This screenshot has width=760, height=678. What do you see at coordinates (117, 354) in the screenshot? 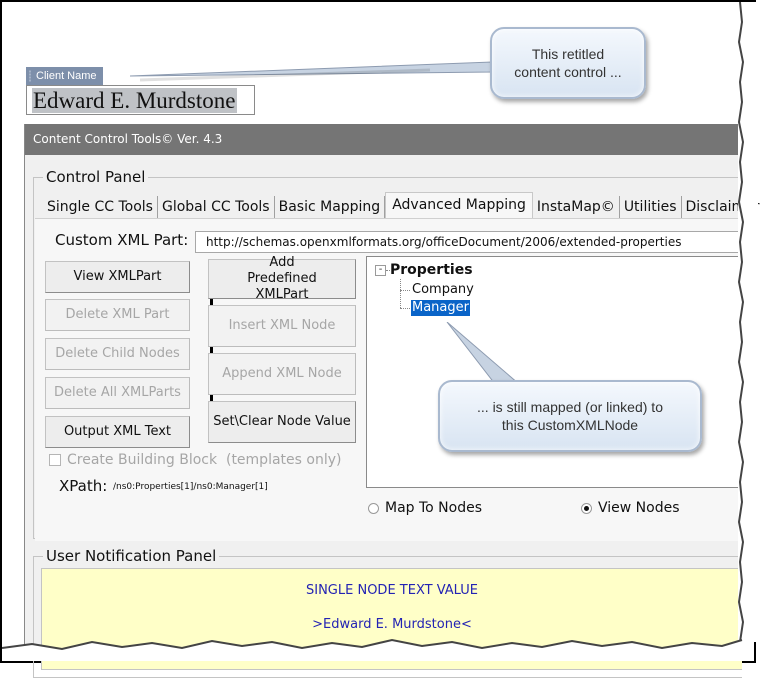
I see `delete-child-nodes-button: Delete Child Nodes` at bounding box center [117, 354].